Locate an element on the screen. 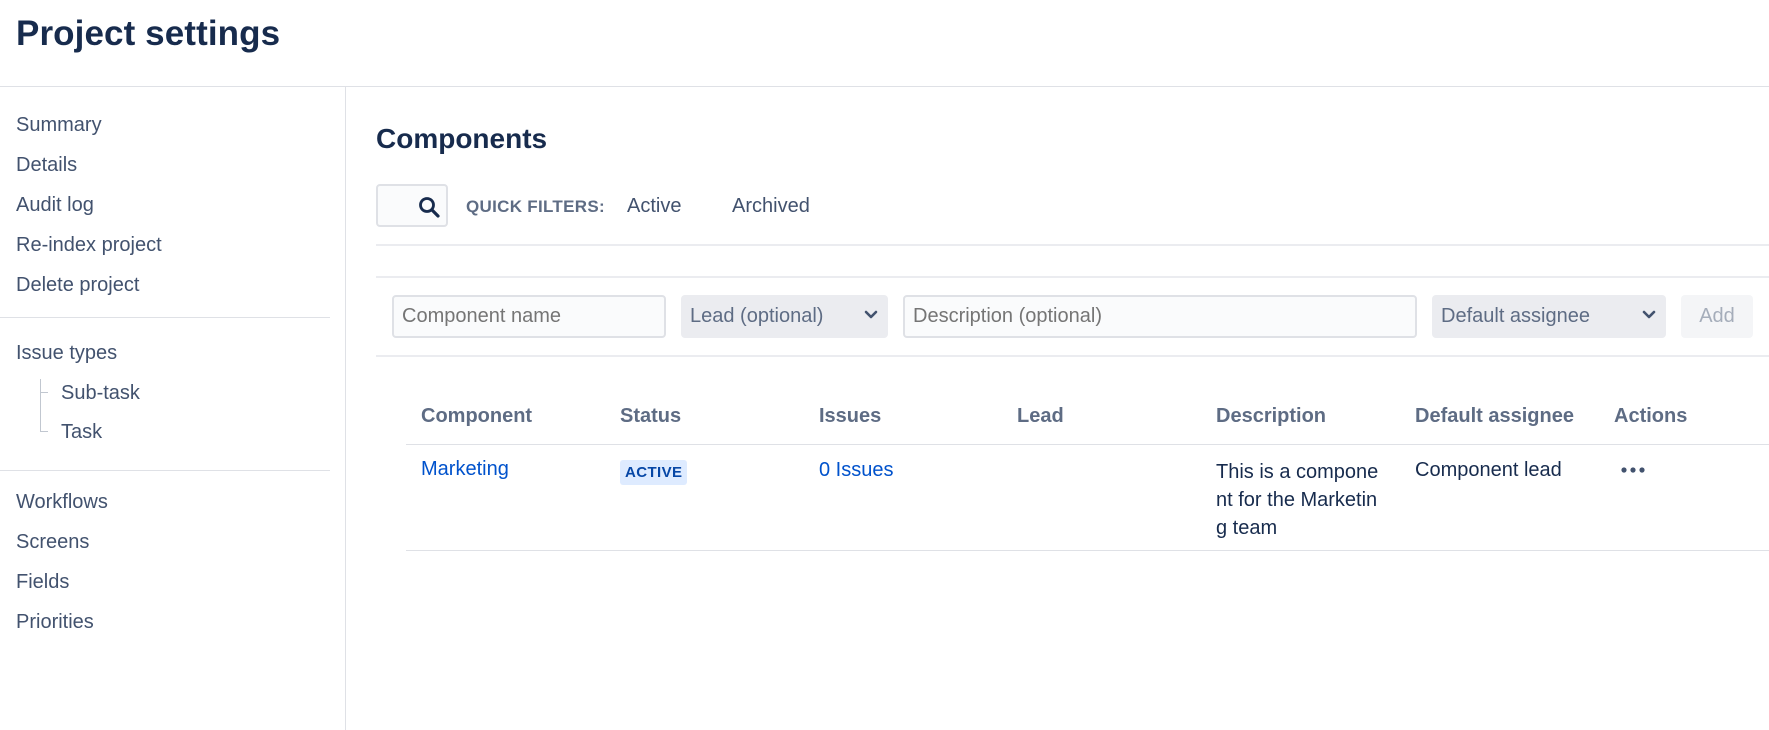  row-actions-button is located at coordinates (1633, 470).